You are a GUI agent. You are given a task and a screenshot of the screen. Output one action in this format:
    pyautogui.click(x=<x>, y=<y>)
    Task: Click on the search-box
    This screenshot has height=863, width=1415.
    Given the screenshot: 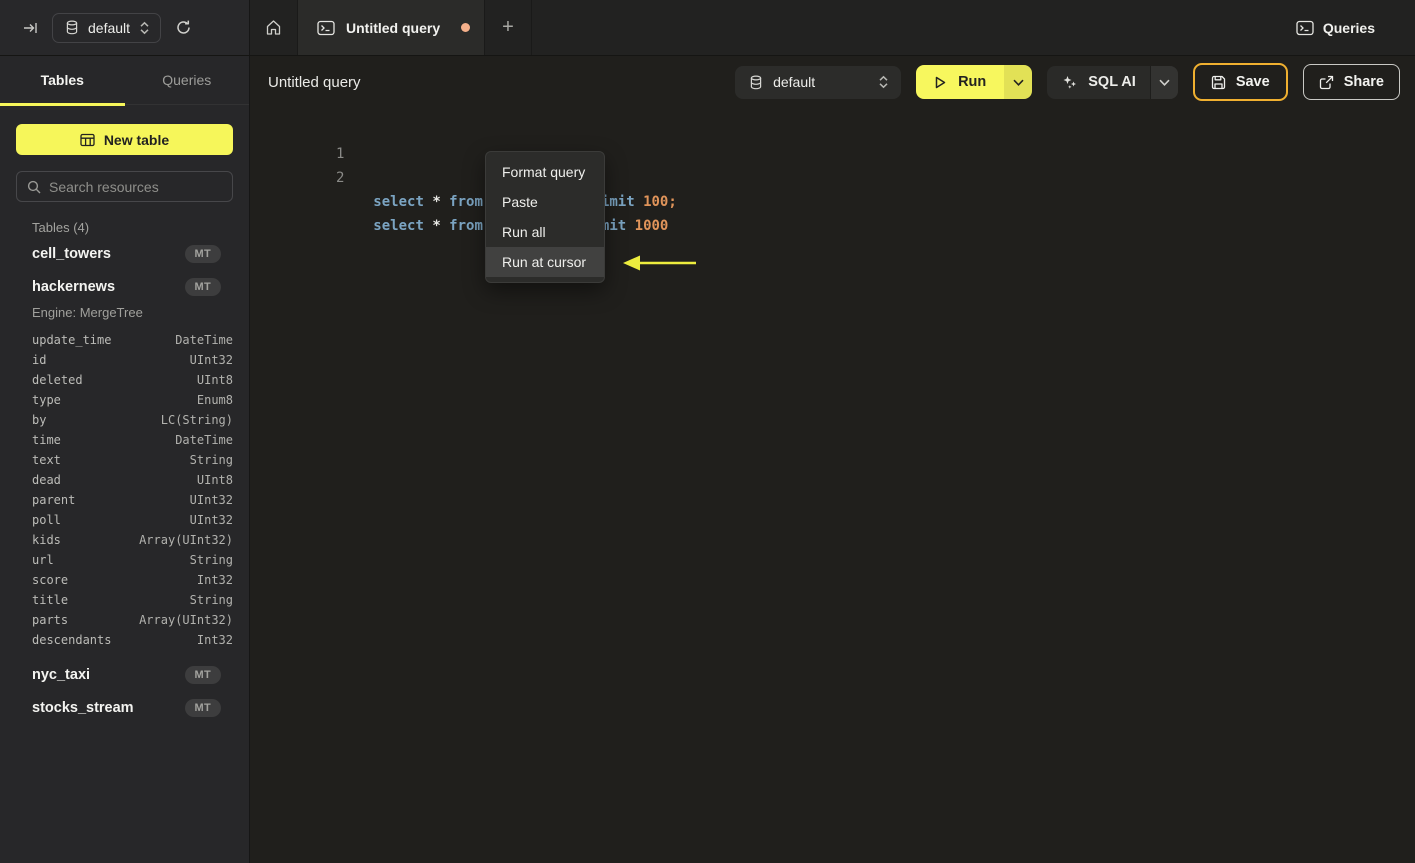 What is the action you would take?
    pyautogui.click(x=124, y=186)
    